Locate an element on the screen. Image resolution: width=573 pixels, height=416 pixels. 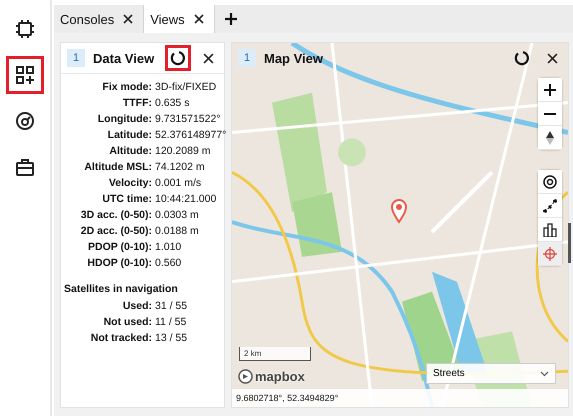
field-value: 74.1202 m is located at coordinates (180, 167).